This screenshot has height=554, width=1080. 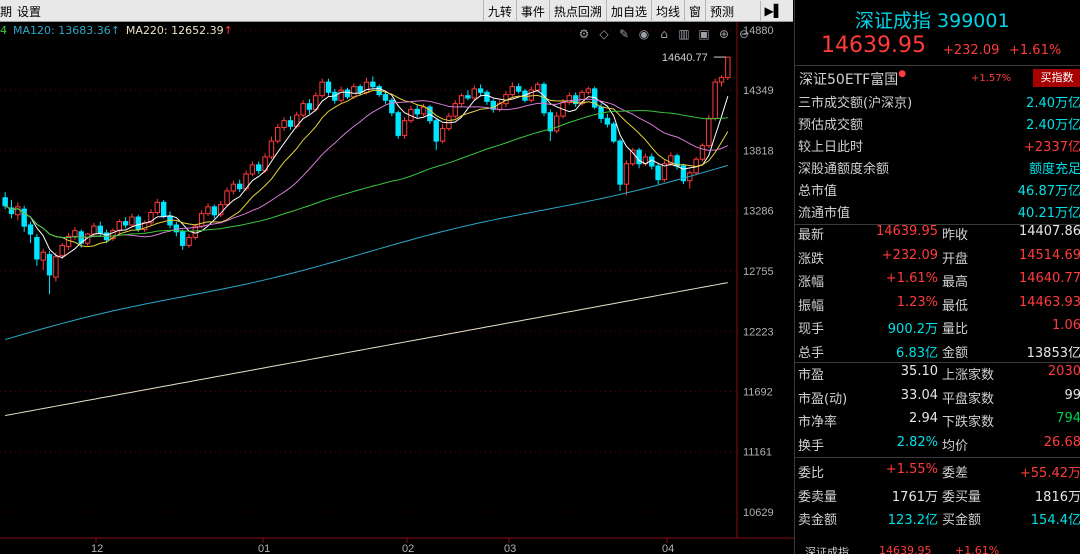 I want to click on stat-label: 预估成交额, so click(x=831, y=125).